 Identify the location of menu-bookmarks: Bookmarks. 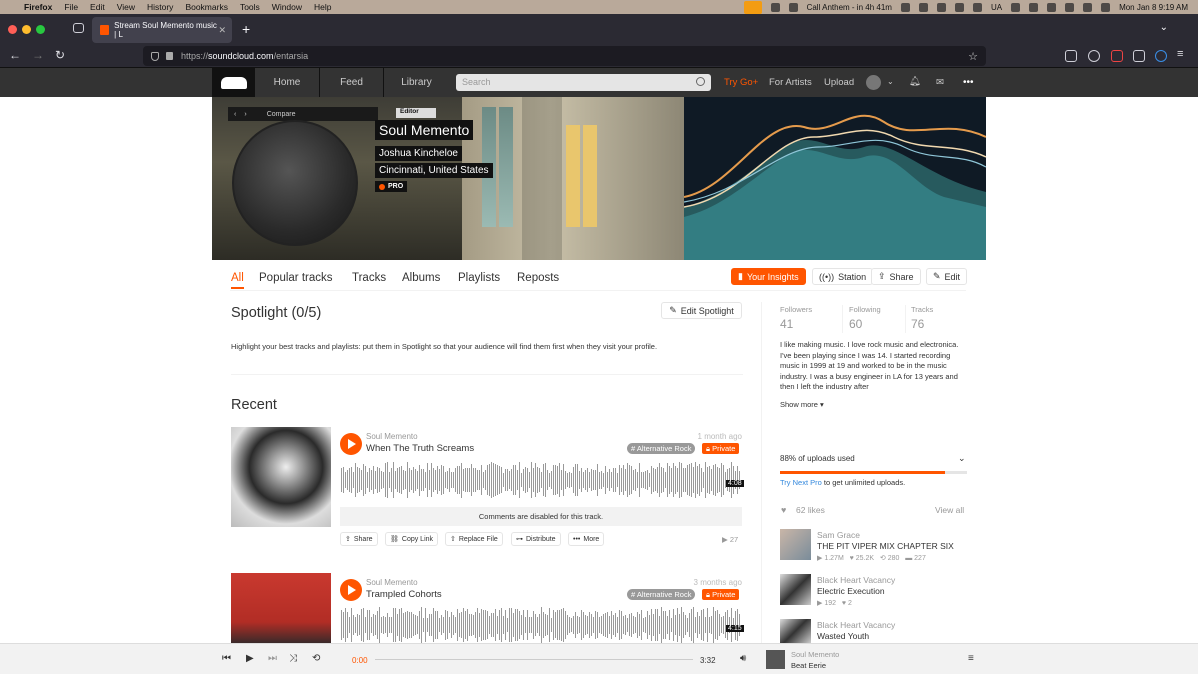
(206, 7).